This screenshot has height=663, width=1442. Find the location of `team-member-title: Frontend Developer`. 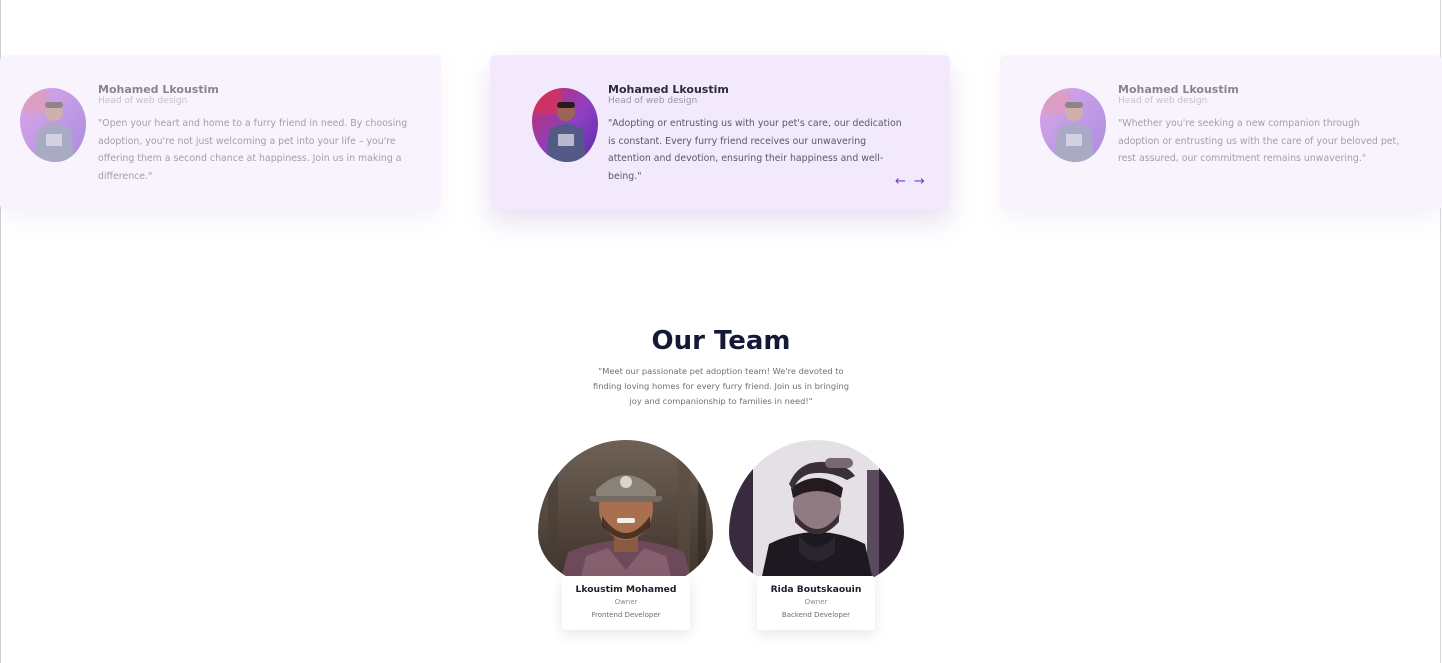

team-member-title: Frontend Developer is located at coordinates (626, 615).